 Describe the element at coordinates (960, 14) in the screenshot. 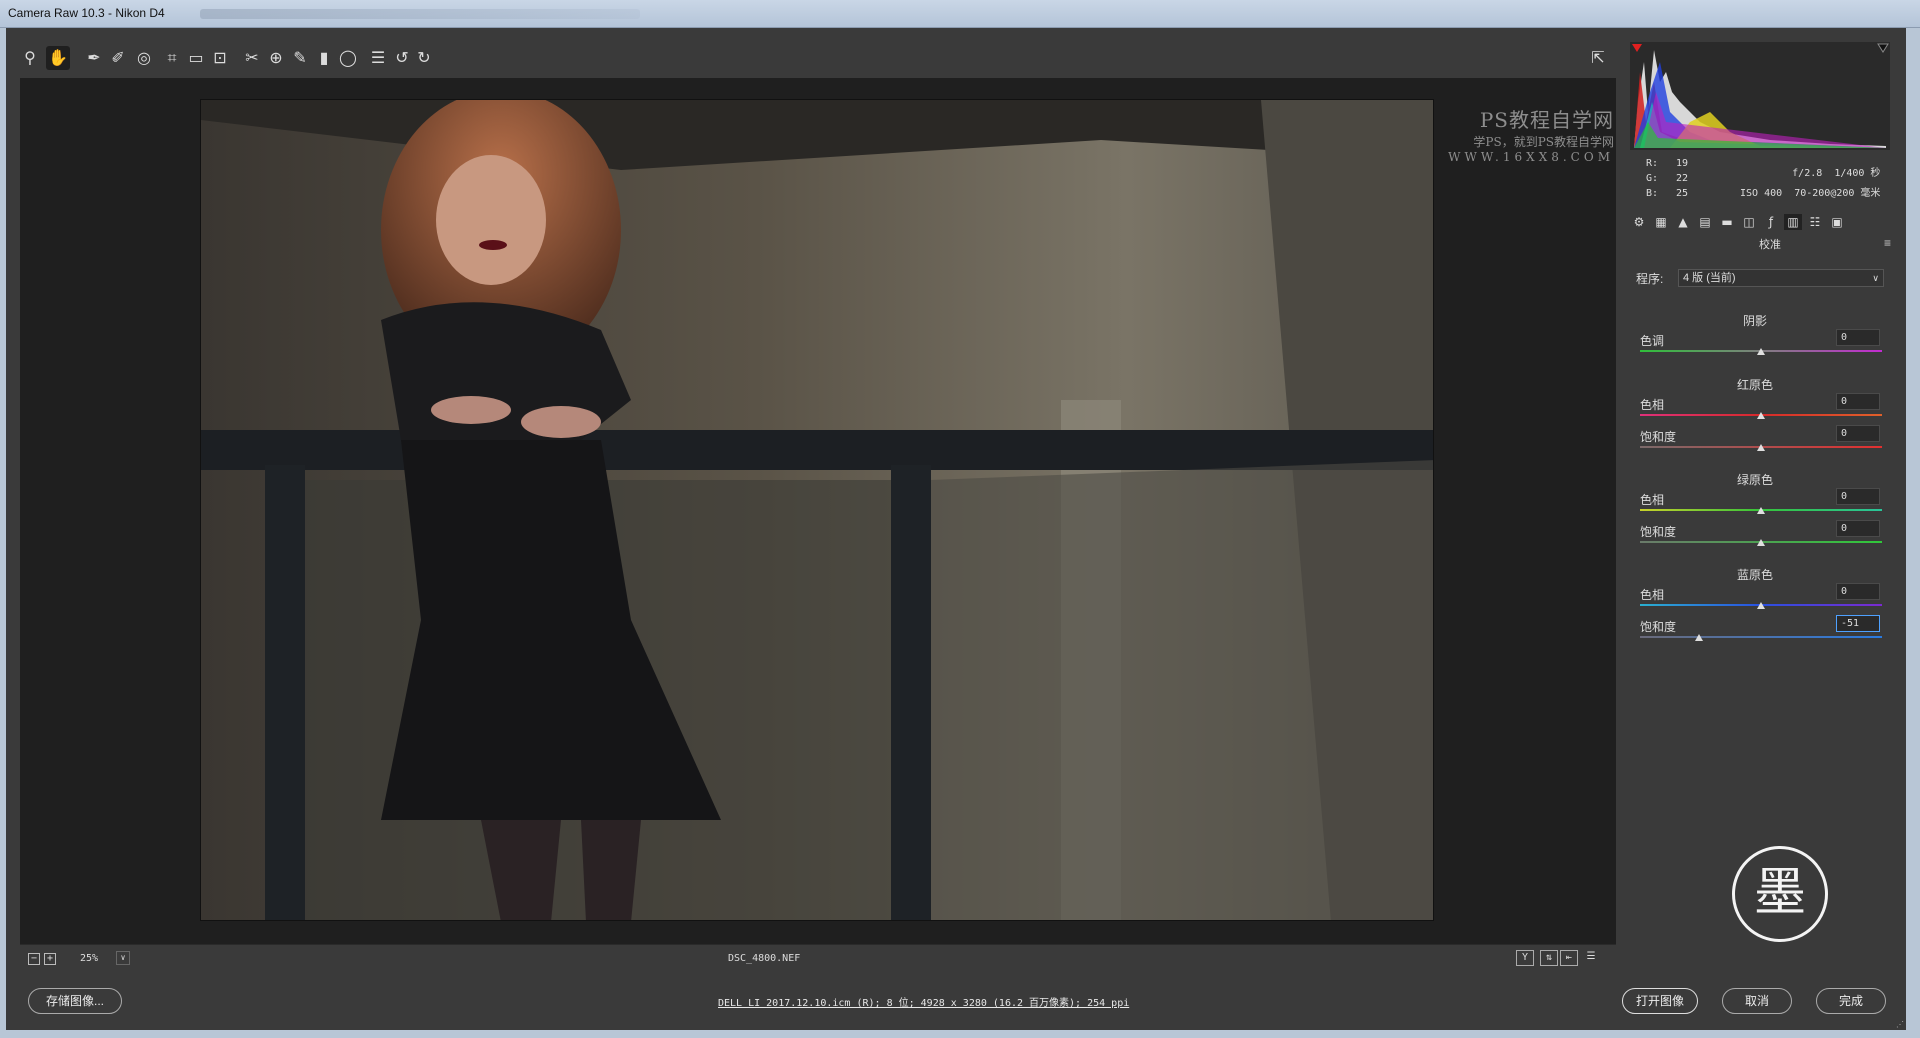

I see `title-bar: Camera Raw 10.3 - Nikon D4` at that location.